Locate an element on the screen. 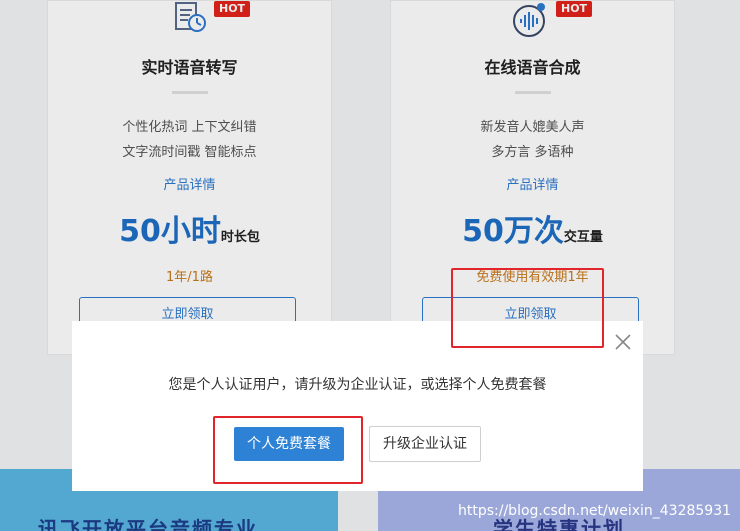 Image resolution: width=740 pixels, height=531 pixels. watermark-text: https://blog.csdn.net/weixin_43285931 is located at coordinates (595, 511).